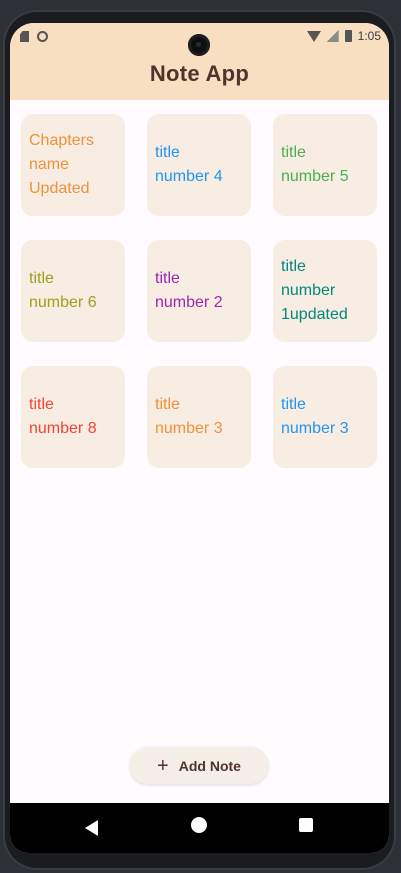  Describe the element at coordinates (63, 416) in the screenshot. I see `note-title: title number 8` at that location.